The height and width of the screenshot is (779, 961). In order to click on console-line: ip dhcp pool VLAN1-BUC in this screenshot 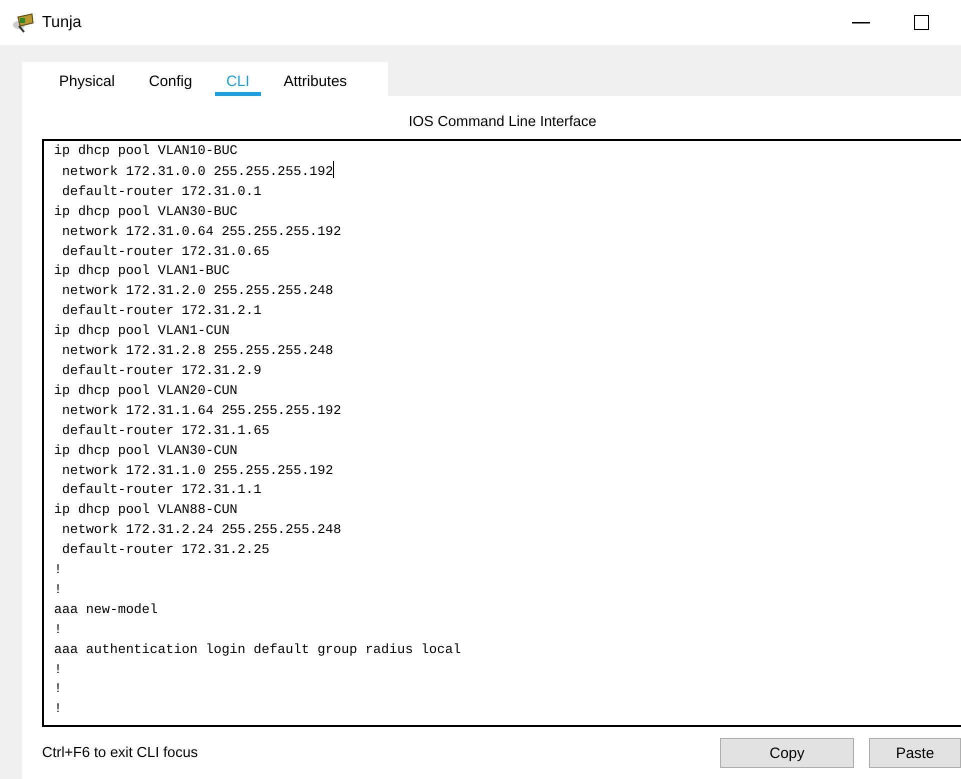, I will do `click(142, 271)`.